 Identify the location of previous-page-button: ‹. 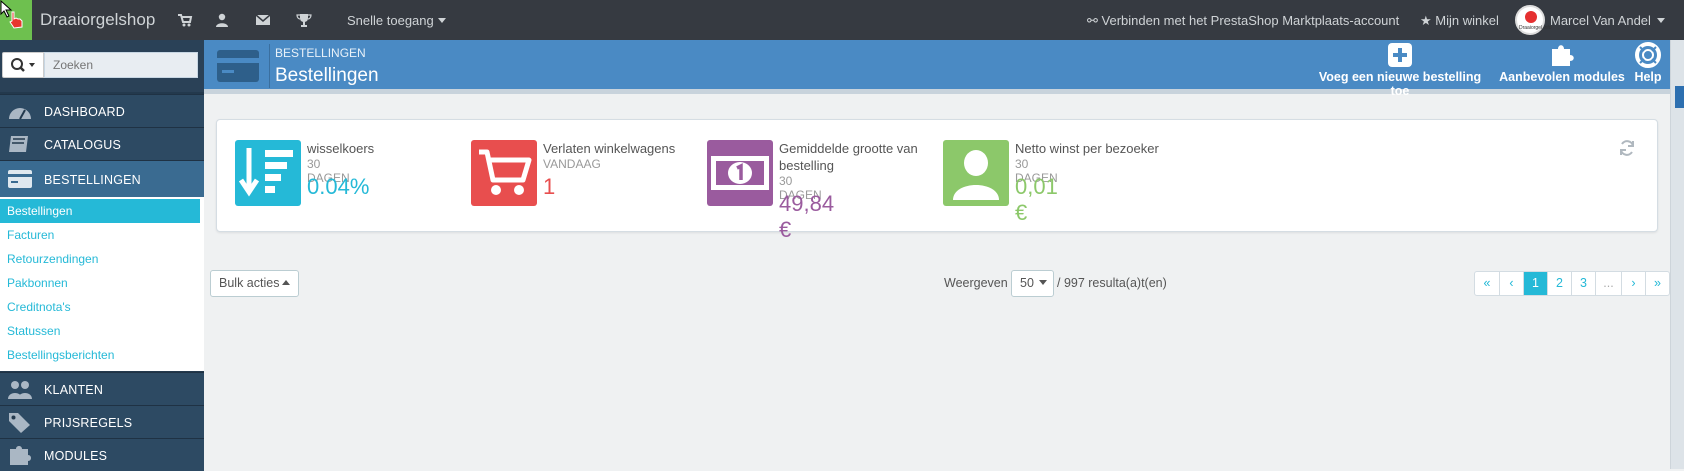
(1511, 283).